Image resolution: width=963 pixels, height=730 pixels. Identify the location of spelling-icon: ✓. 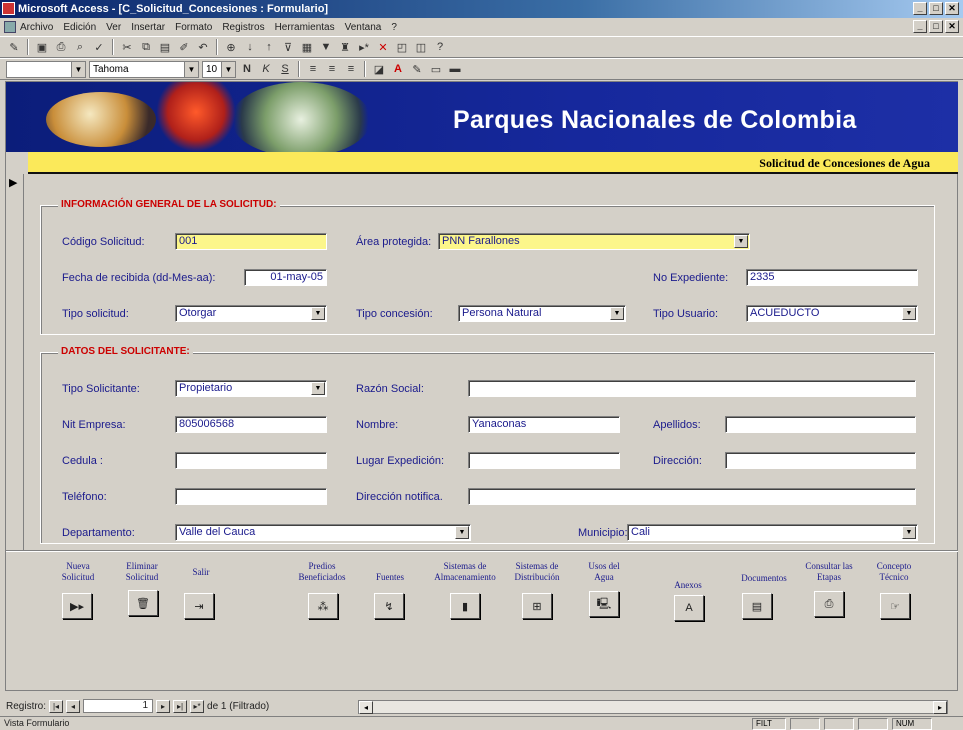
(99, 47).